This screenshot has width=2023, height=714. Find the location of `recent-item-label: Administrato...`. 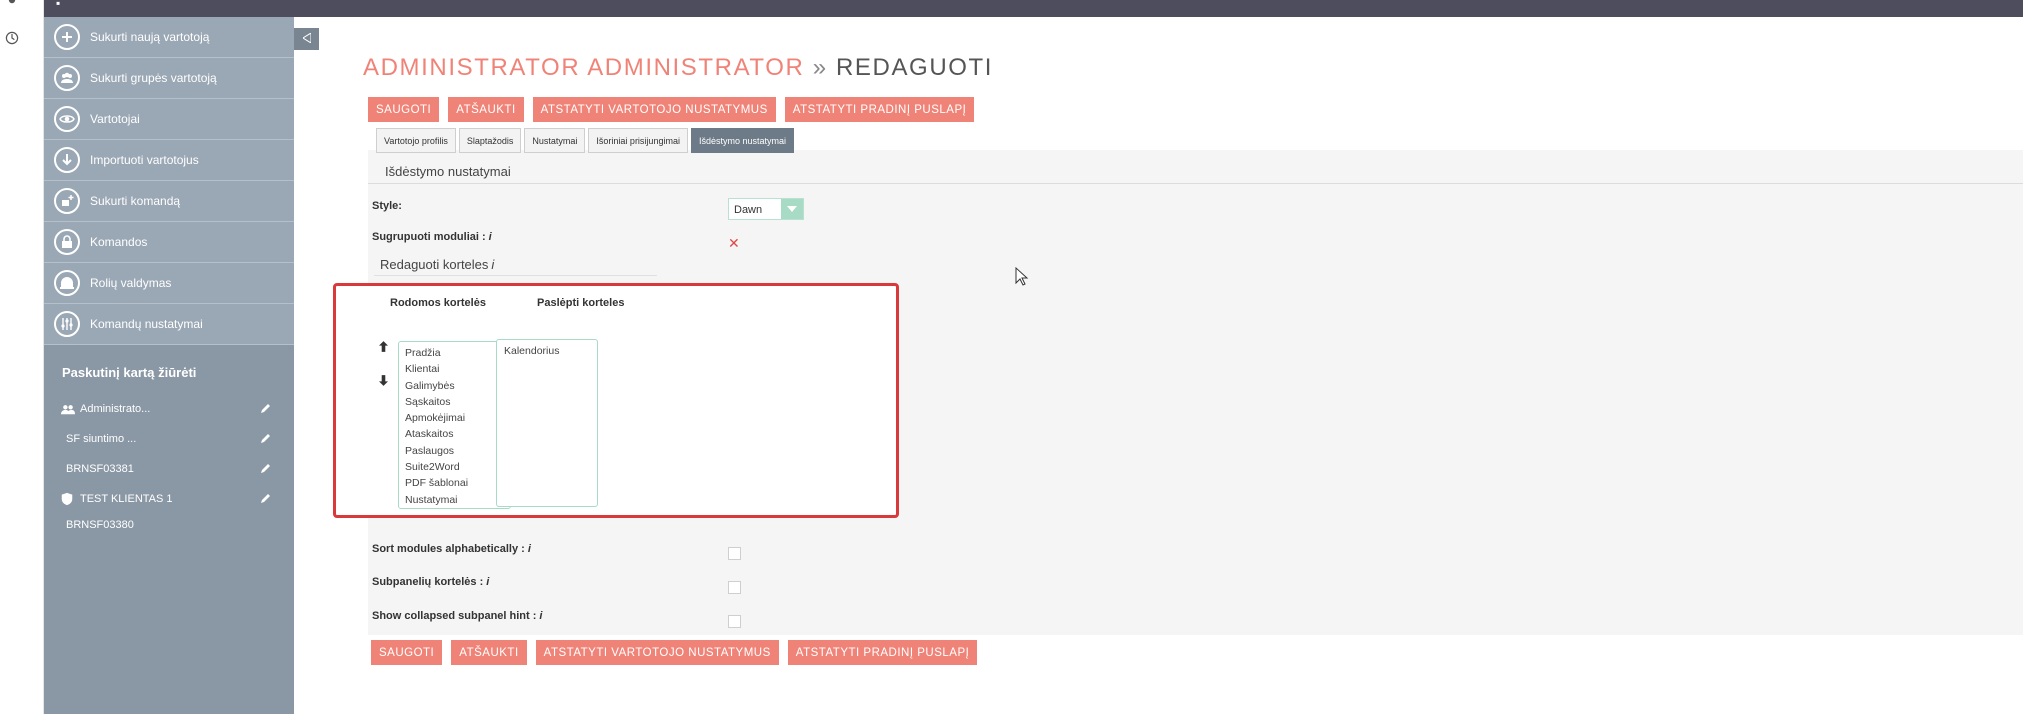

recent-item-label: Administrato... is located at coordinates (115, 409).